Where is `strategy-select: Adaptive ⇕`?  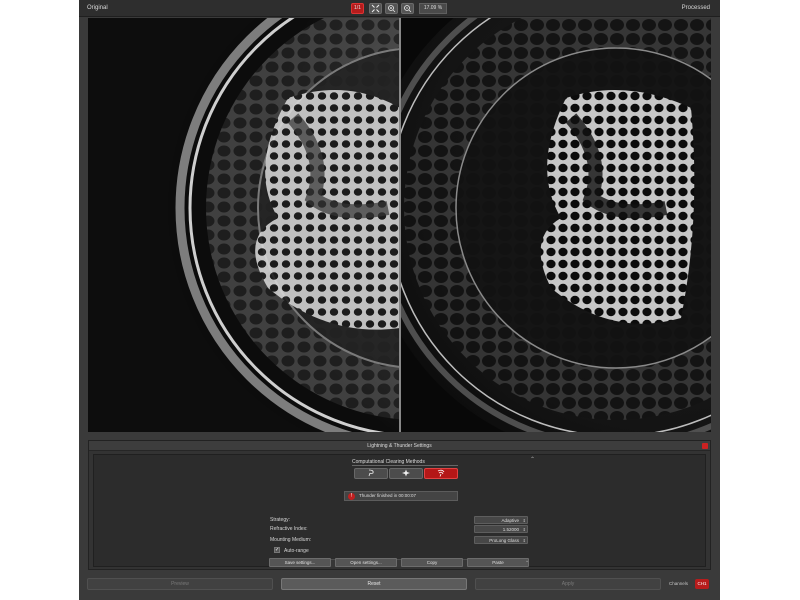
strategy-select: Adaptive ⇕ is located at coordinates (501, 520).